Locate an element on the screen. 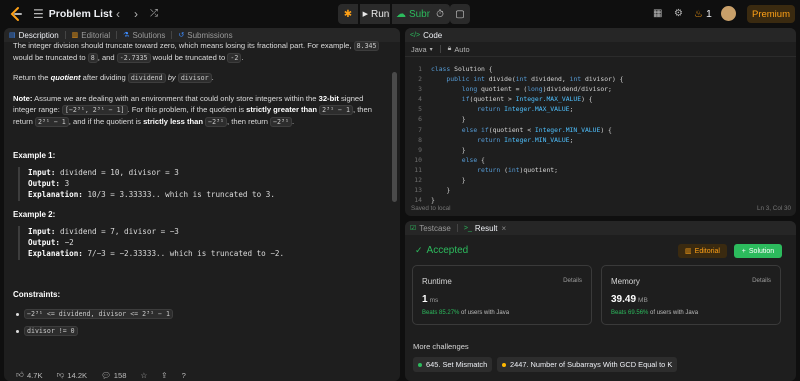  tab-submissions: ↺ Submissions is located at coordinates (205, 35).